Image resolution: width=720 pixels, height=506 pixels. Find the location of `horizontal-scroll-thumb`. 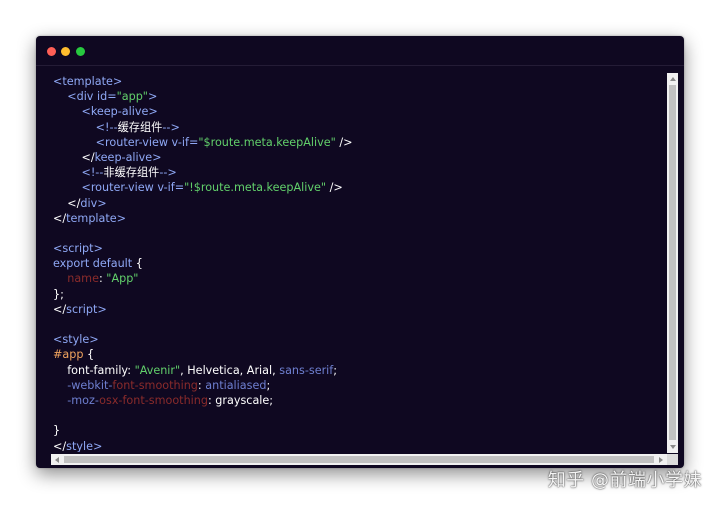

horizontal-scroll-thumb is located at coordinates (359, 459).